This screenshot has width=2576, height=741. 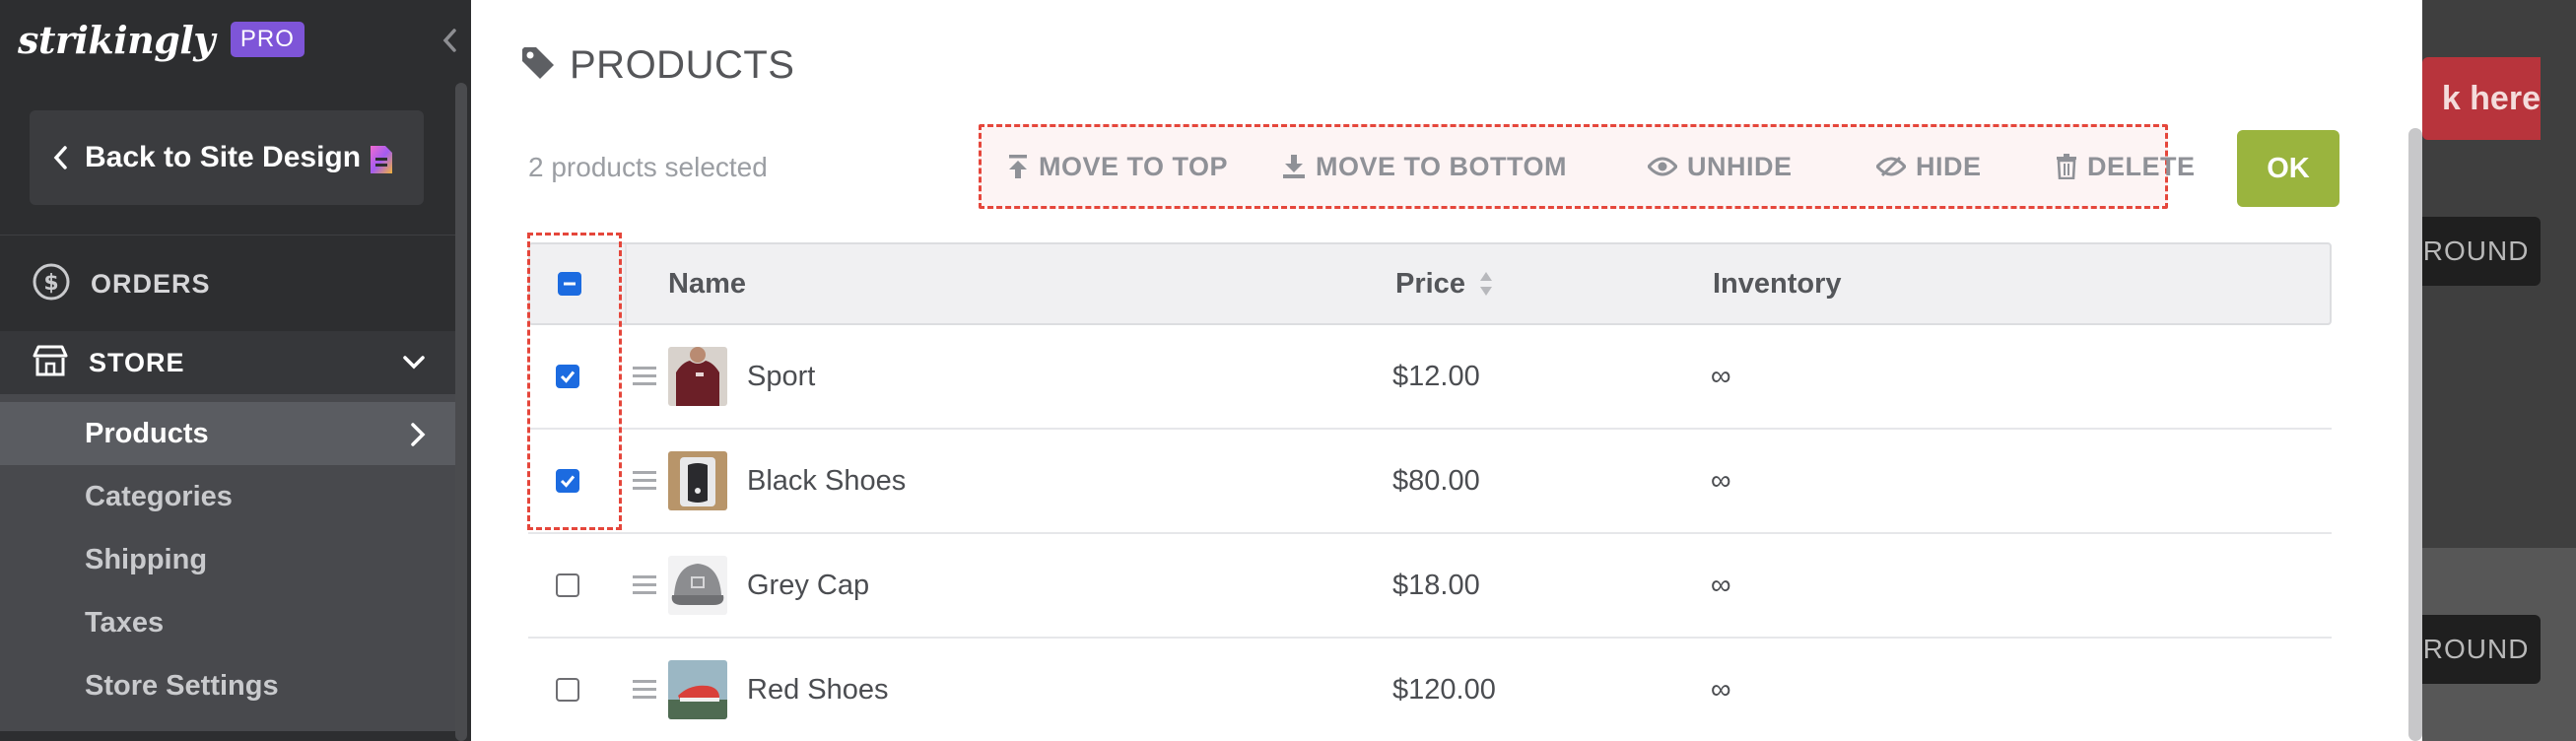 I want to click on modal-title: PRODUCTS, so click(x=657, y=65).